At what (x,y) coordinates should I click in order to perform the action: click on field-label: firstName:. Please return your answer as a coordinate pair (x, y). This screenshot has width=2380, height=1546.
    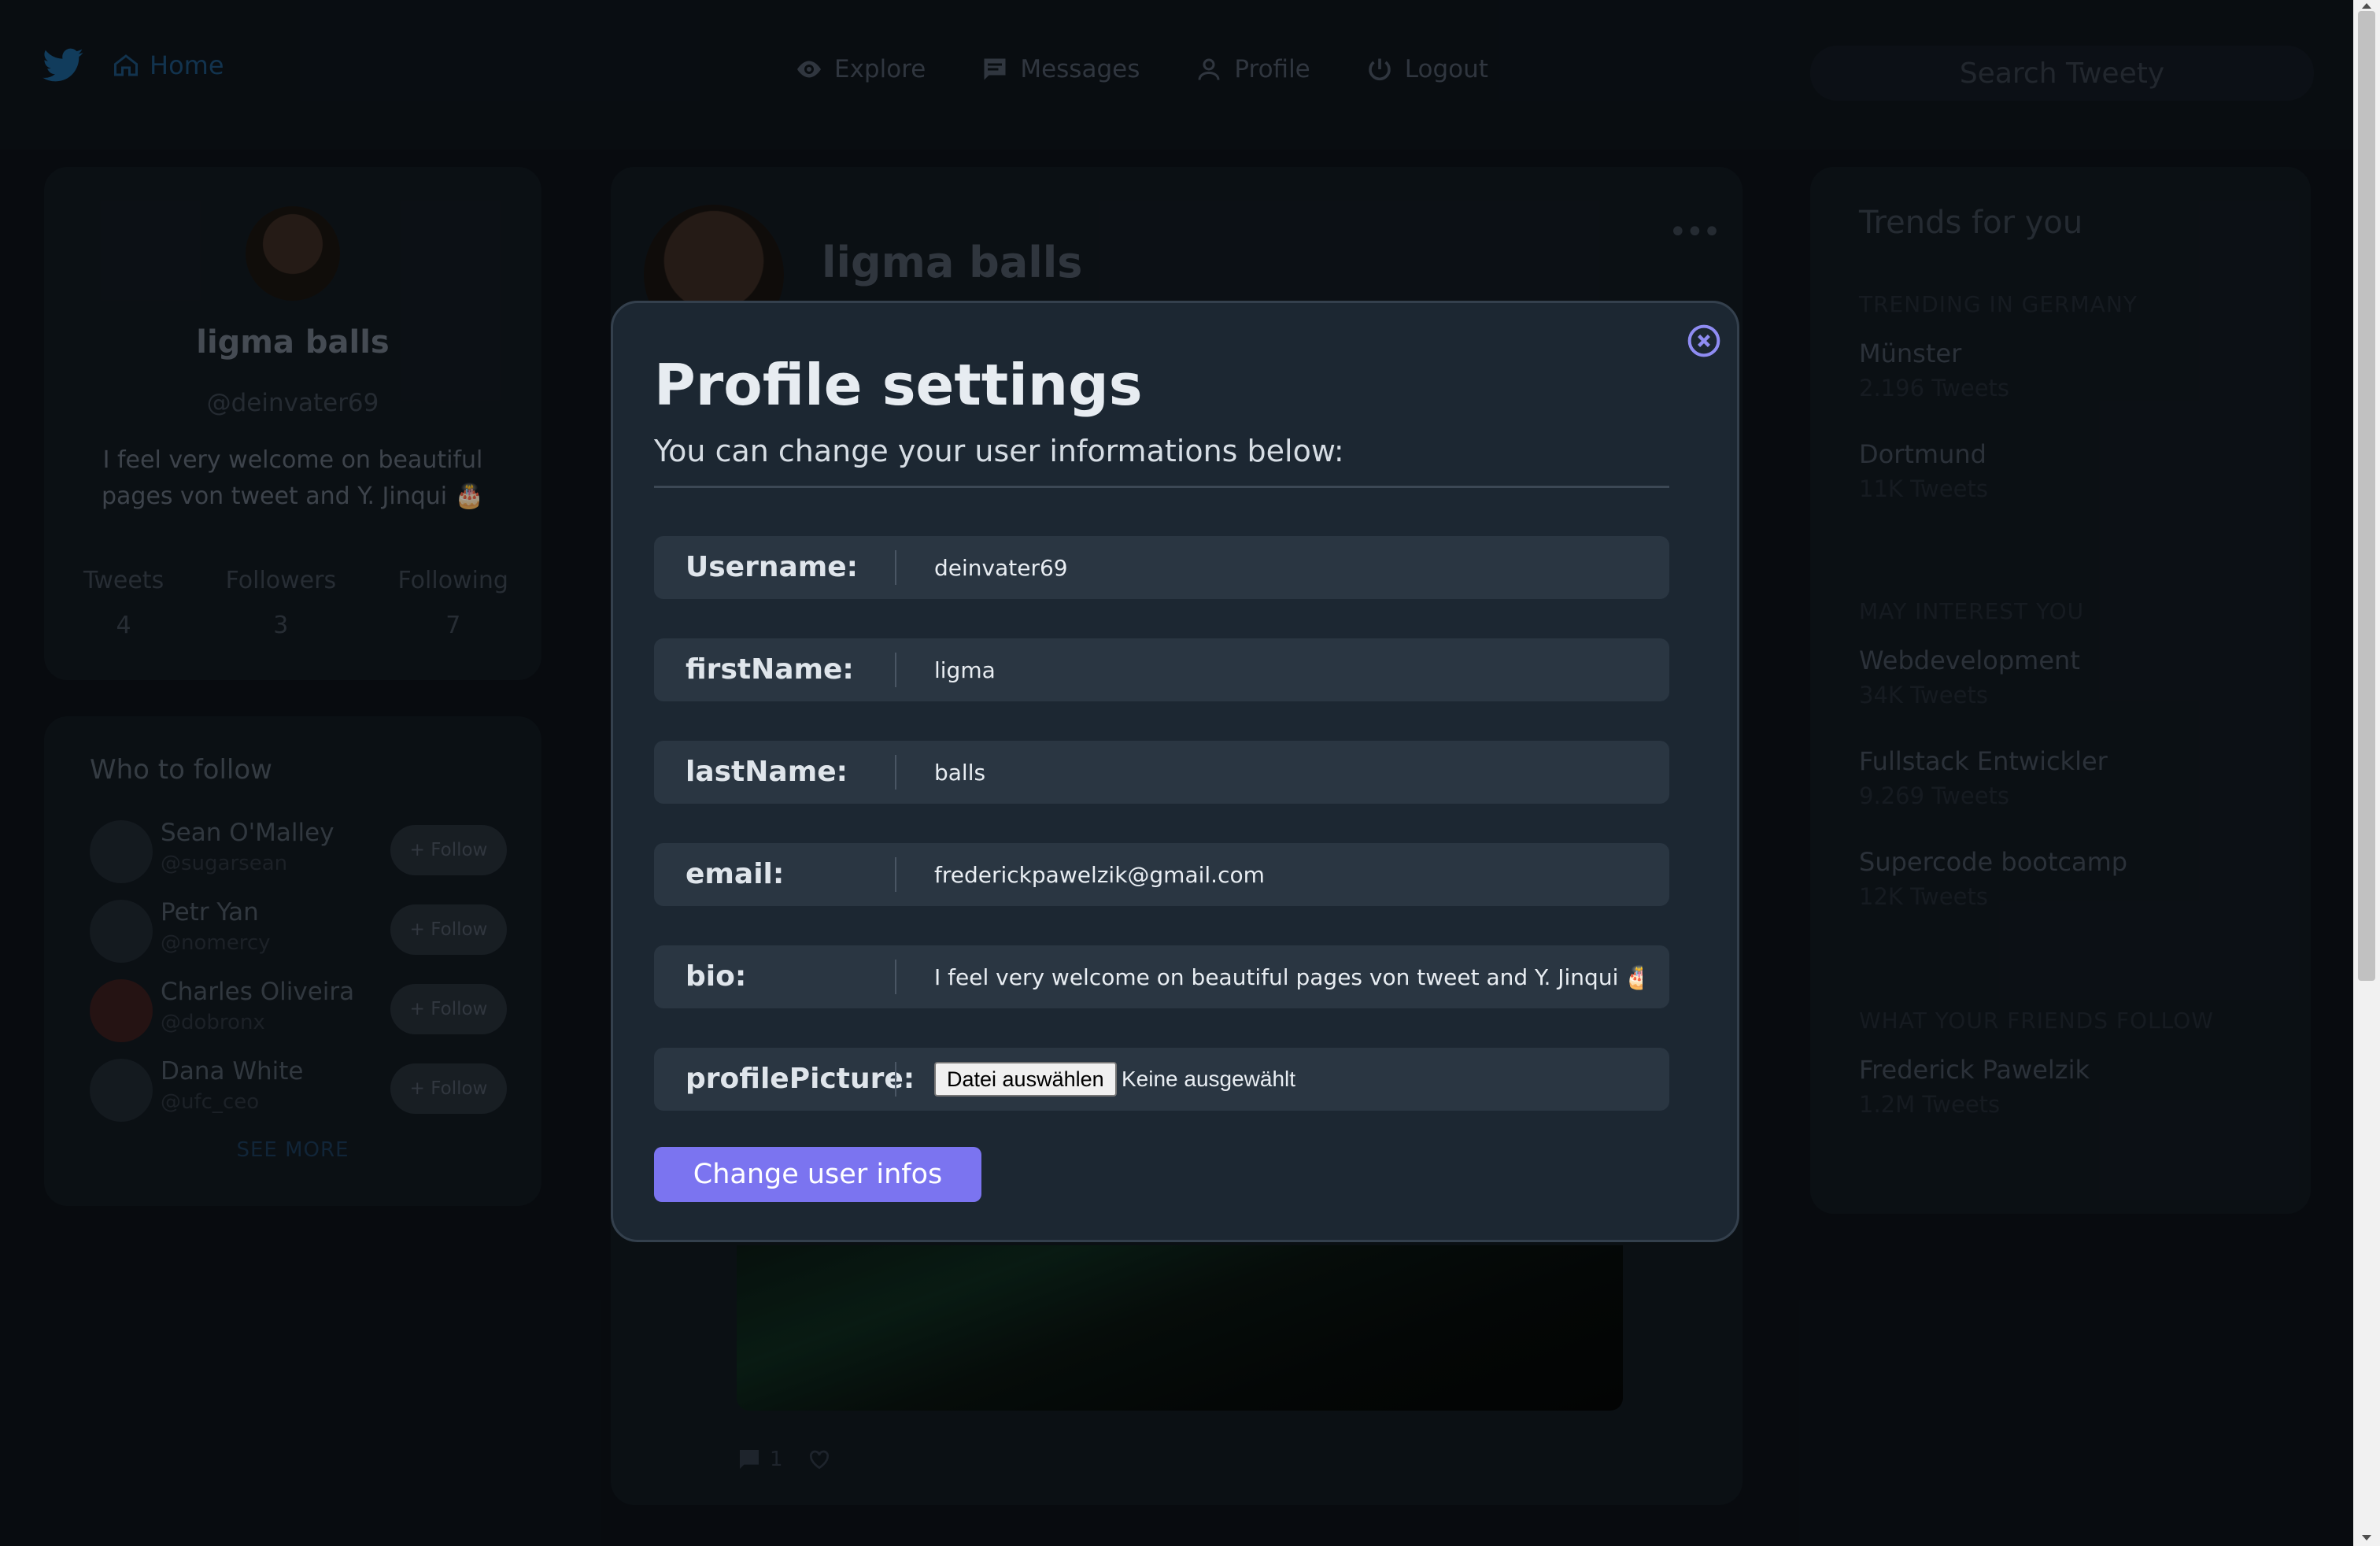
    Looking at the image, I should click on (770, 670).